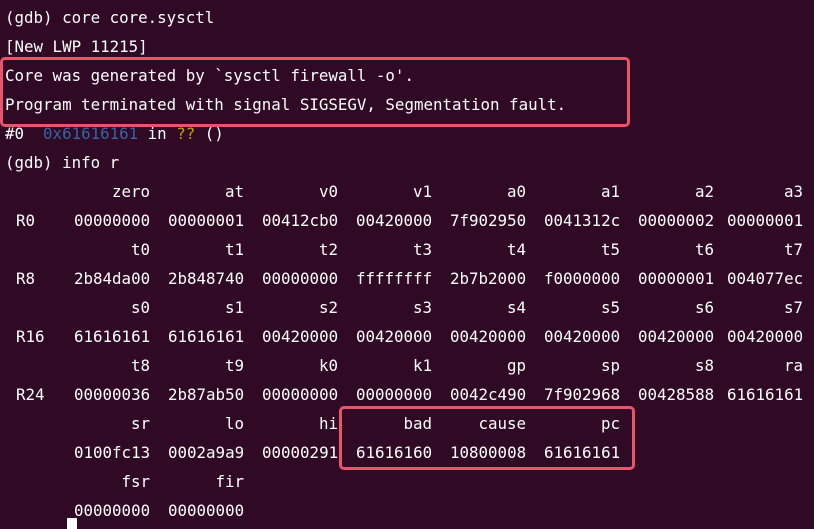 The image size is (814, 529). Describe the element at coordinates (676, 220) in the screenshot. I see `register-value: 00000002` at that location.